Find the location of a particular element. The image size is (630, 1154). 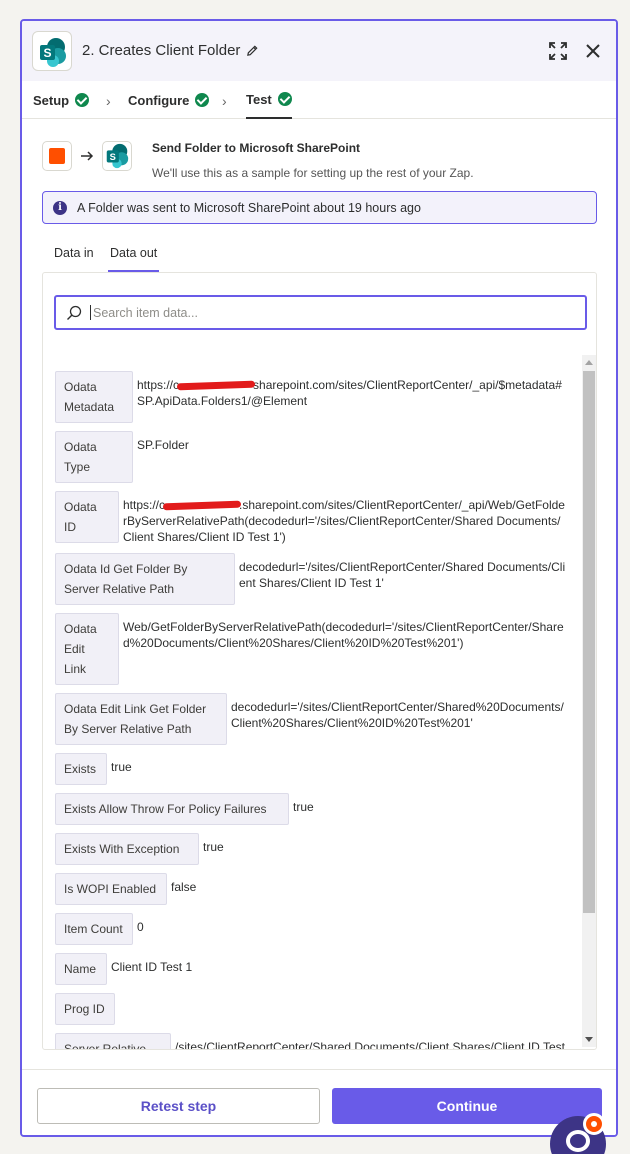

data-item-value is located at coordinates (343, 996).